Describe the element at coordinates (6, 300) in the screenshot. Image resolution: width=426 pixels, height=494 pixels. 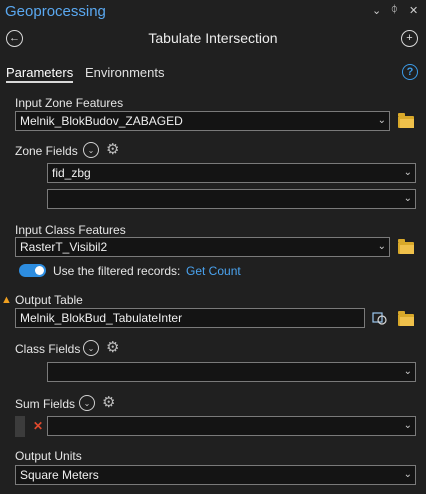
I see `warning-icon: ▲` at that location.